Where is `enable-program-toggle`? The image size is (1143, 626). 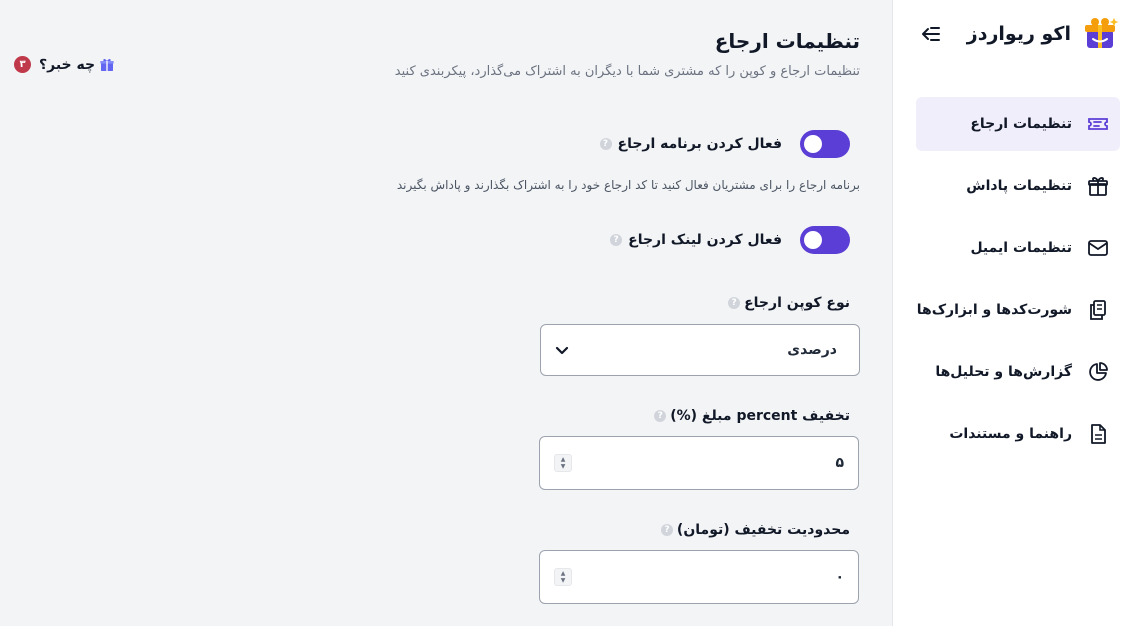 enable-program-toggle is located at coordinates (825, 144).